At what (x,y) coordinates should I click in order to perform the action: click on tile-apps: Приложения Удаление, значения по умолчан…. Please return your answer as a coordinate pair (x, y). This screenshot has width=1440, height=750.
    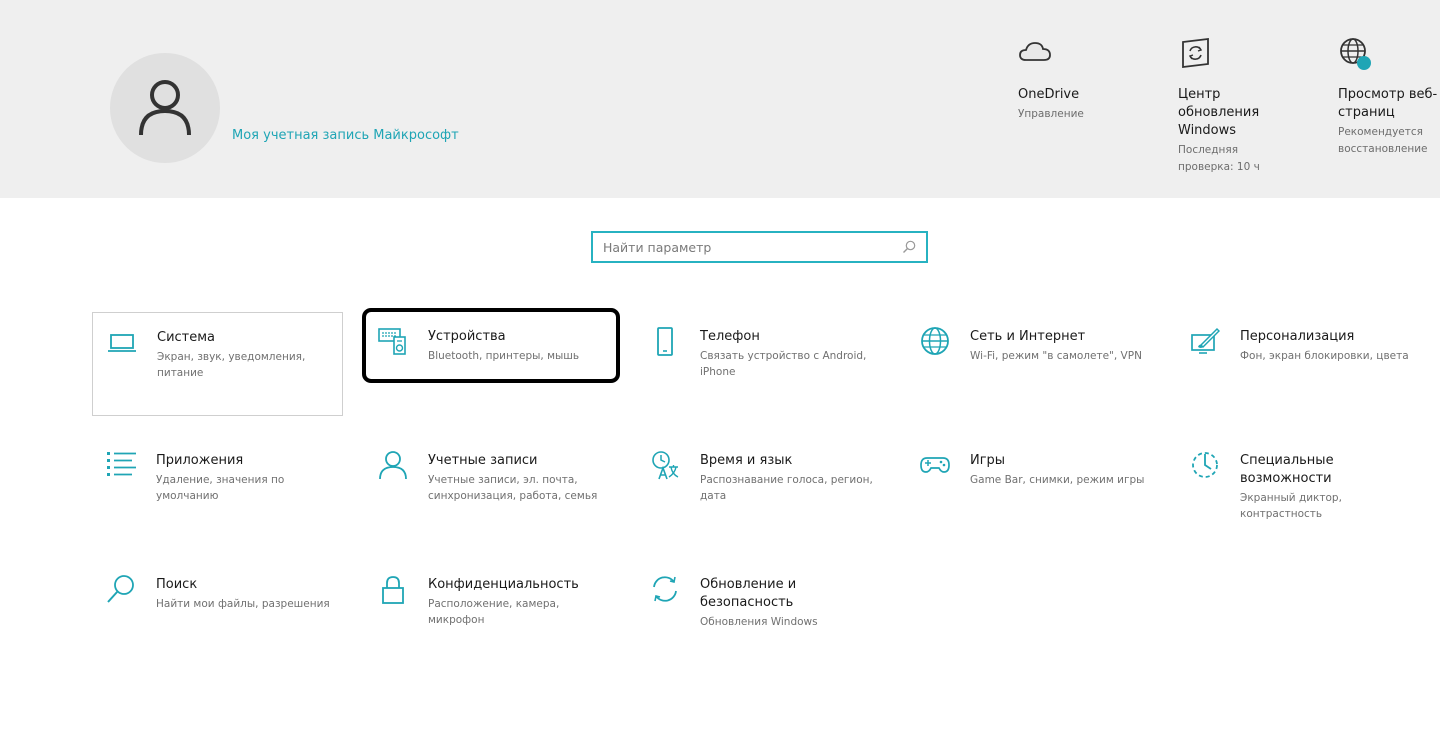
    Looking at the image, I should click on (218, 488).